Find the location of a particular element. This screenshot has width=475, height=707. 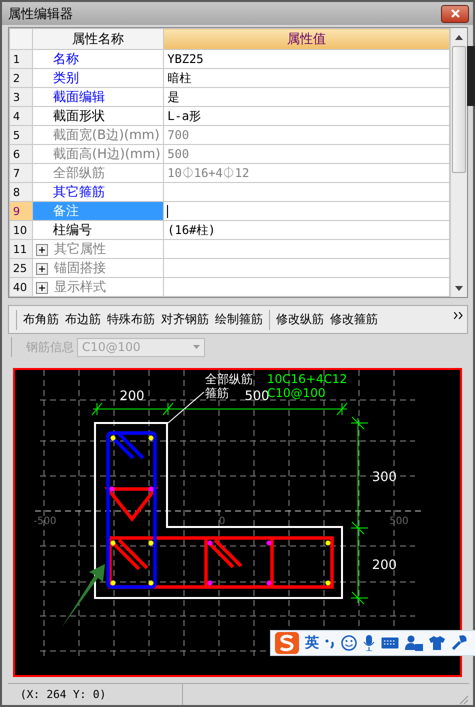

side-panel is located at coordinates (471, 76).